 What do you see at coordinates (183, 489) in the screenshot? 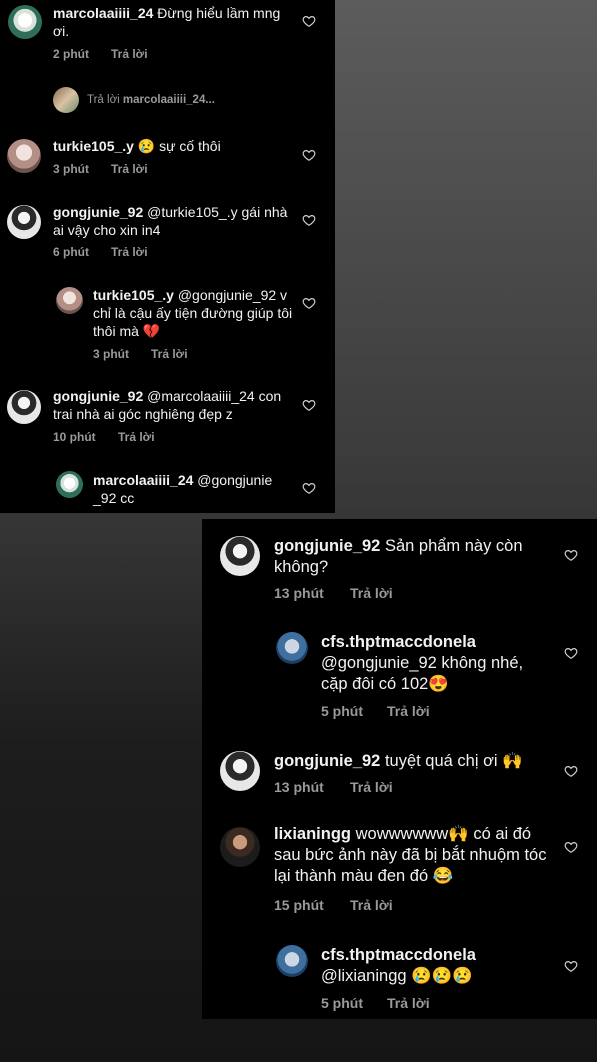
I see `comment-text: marcolaaiiii_24 @gongjunie _92 cc` at bounding box center [183, 489].